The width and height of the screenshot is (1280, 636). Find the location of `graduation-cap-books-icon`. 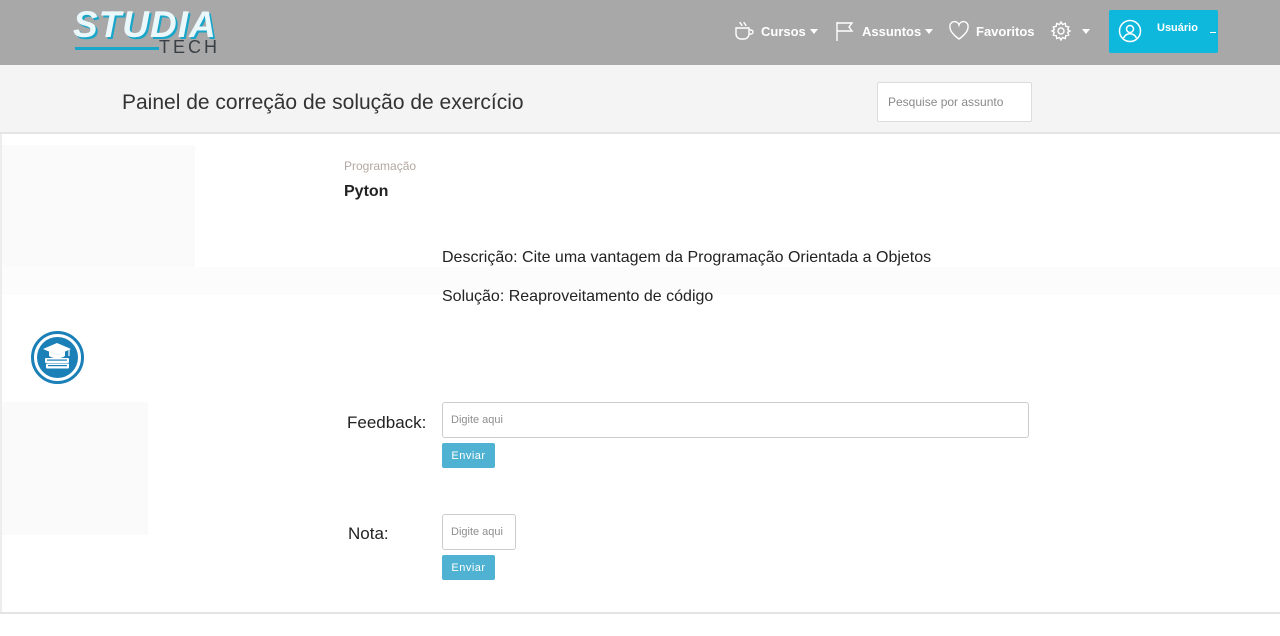

graduation-cap-books-icon is located at coordinates (57, 357).